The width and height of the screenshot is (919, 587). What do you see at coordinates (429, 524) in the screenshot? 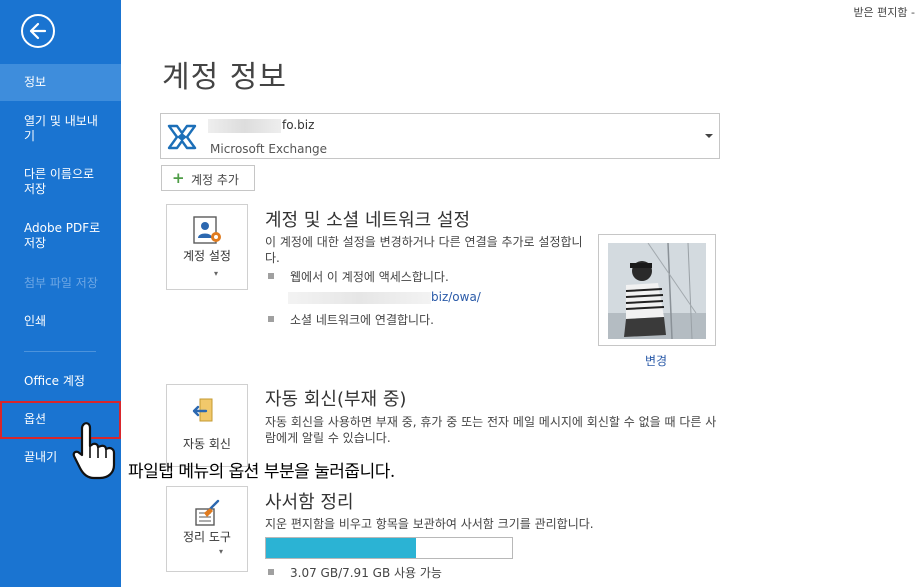
I see `mailbox-cleanup-desc: 지운 편지함을 비우고 항목을 보관하여 사서함 크기를 관리합니다.` at bounding box center [429, 524].